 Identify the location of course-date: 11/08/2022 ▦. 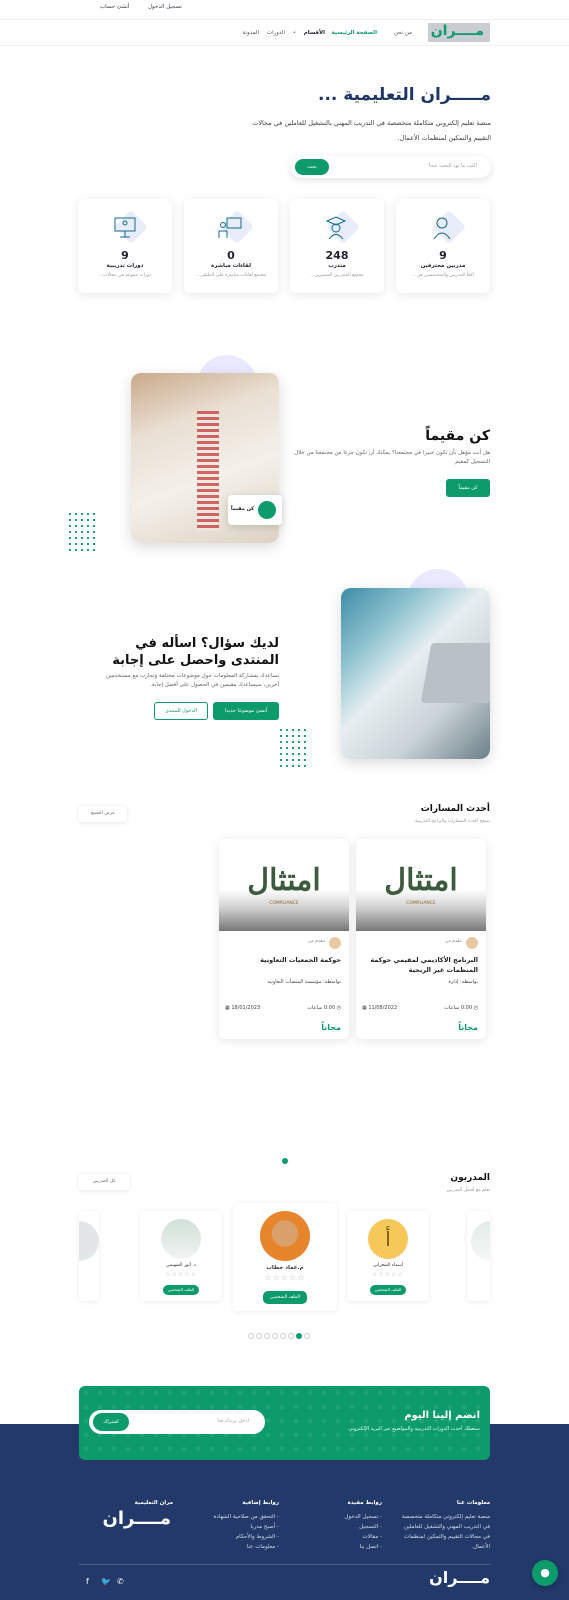
(380, 1008).